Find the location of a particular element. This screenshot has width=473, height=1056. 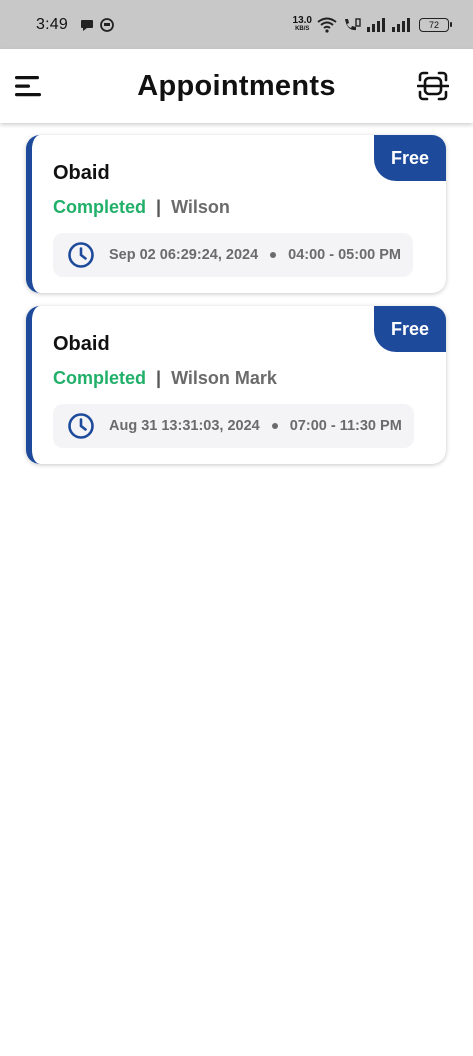

appointment-slot: 07:00 - 11:30 PM is located at coordinates (345, 426).